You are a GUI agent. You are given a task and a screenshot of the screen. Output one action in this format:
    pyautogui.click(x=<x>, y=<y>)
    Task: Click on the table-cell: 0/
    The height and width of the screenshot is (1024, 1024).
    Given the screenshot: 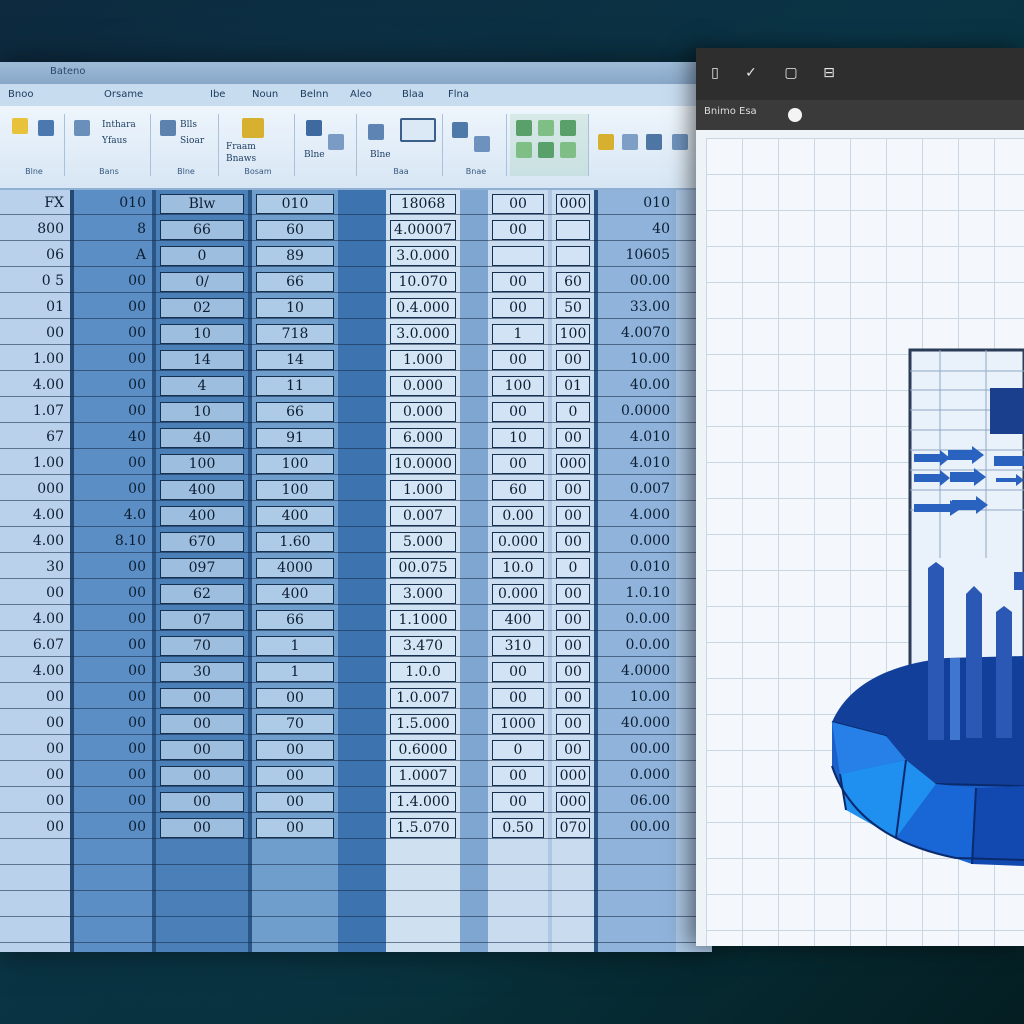 What is the action you would take?
    pyautogui.click(x=202, y=282)
    